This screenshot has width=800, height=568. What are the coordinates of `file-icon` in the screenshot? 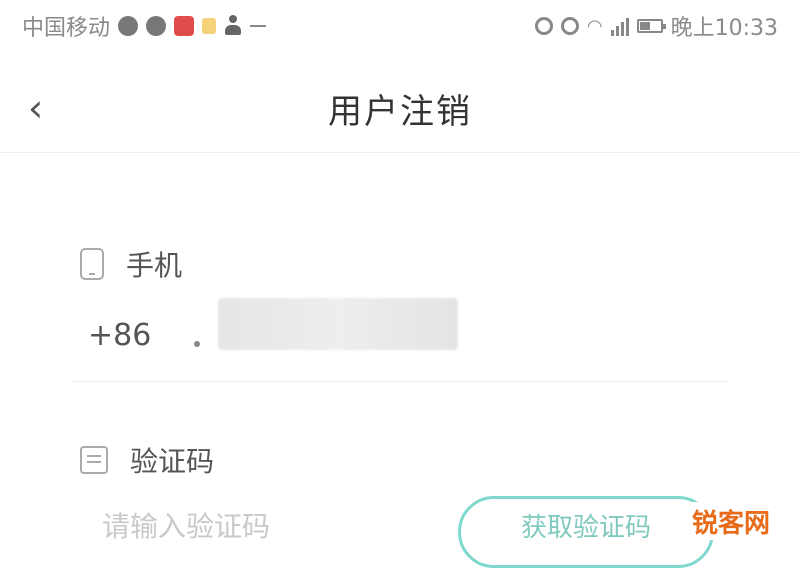 It's located at (209, 26).